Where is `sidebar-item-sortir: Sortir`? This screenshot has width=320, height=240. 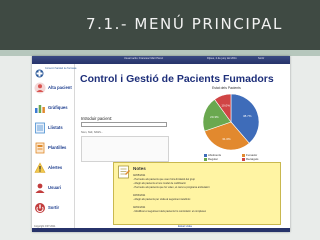
sidebar-item-sortir: Sortir is located at coordinates (53, 208).